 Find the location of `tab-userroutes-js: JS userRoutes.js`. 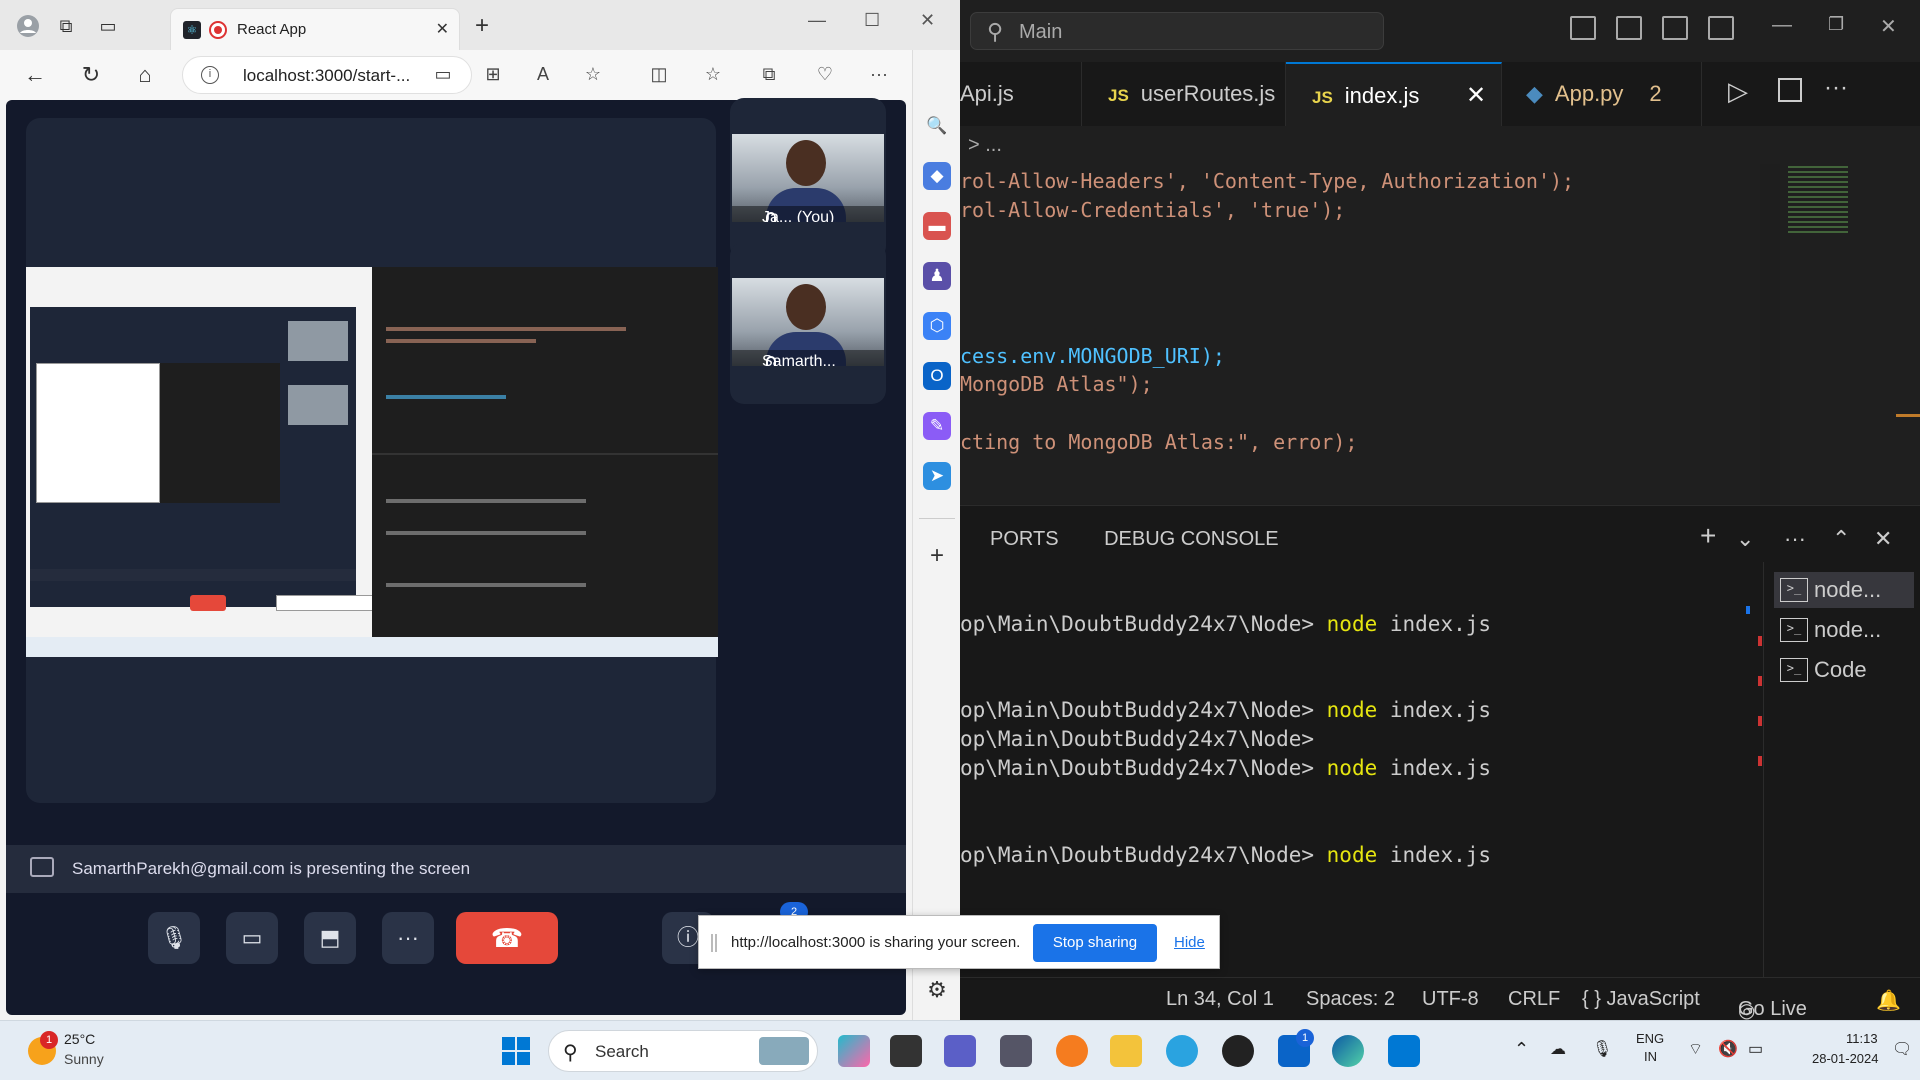

tab-userroutes-js: JS userRoutes.js is located at coordinates (1184, 94).